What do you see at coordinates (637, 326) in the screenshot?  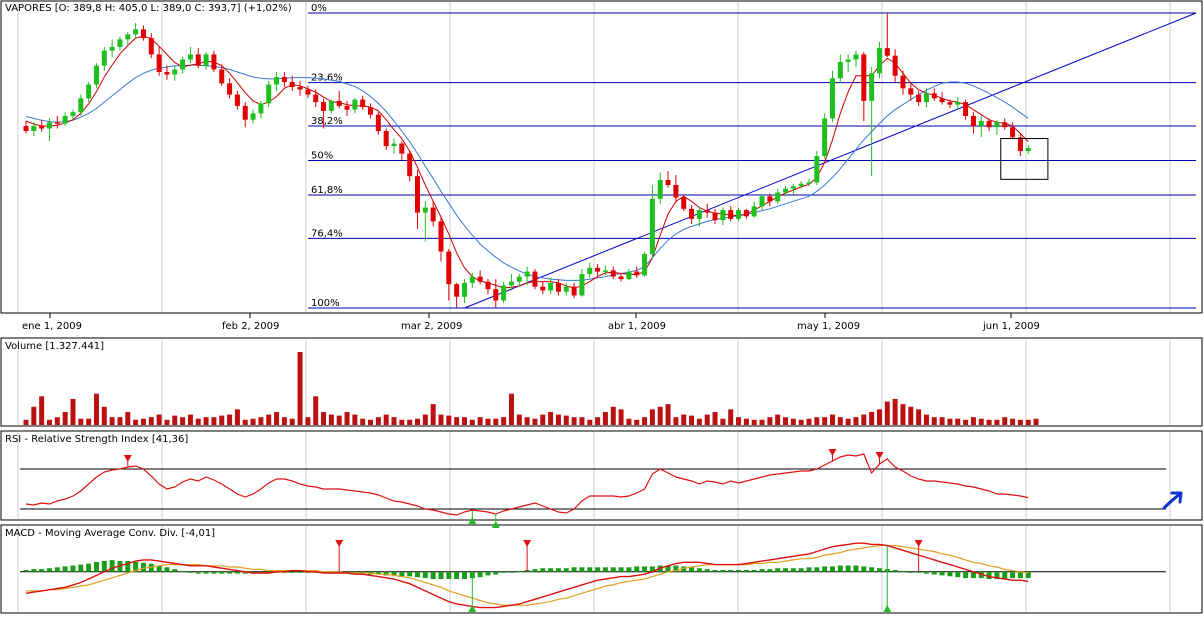 I see `date-tick-label: abr 1, 2009` at bounding box center [637, 326].